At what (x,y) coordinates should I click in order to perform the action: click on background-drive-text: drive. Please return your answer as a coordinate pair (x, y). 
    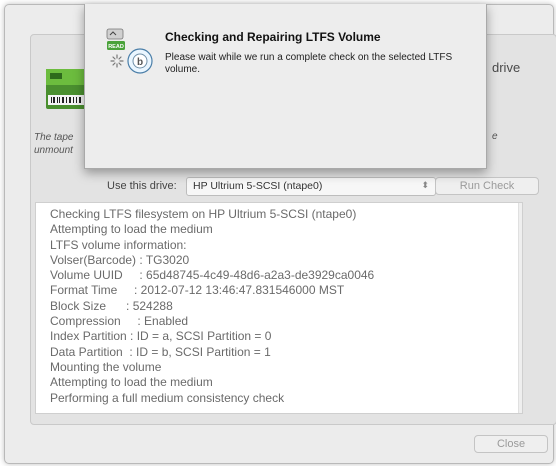
    Looking at the image, I should click on (506, 67).